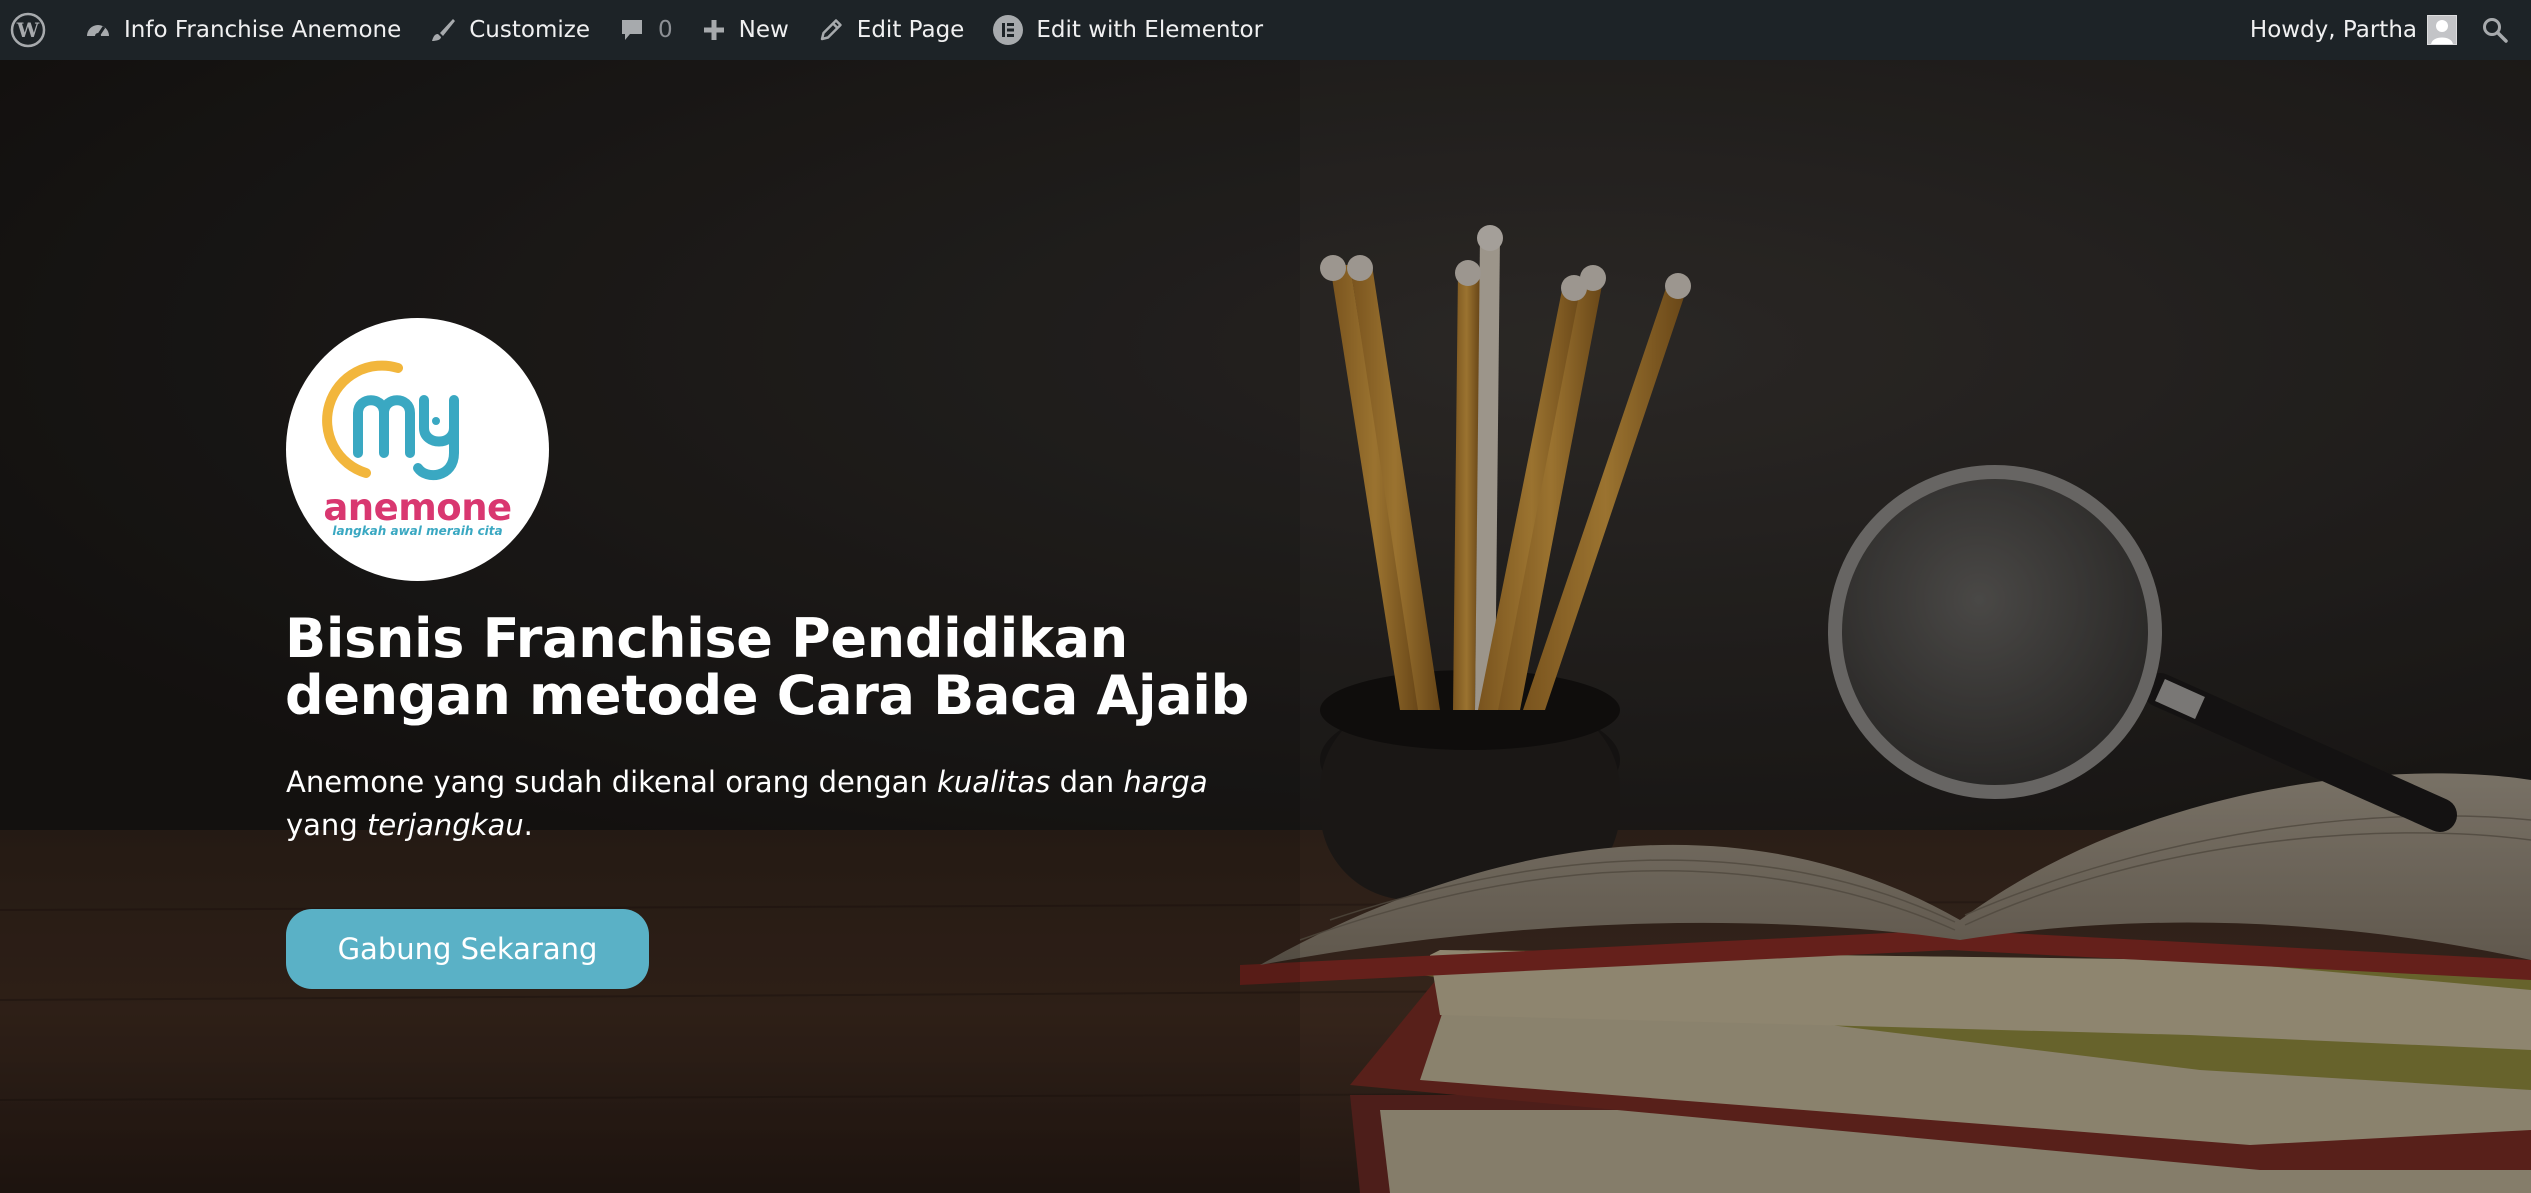 The height and width of the screenshot is (1193, 2531). I want to click on customize-menu: Customize, so click(509, 30).